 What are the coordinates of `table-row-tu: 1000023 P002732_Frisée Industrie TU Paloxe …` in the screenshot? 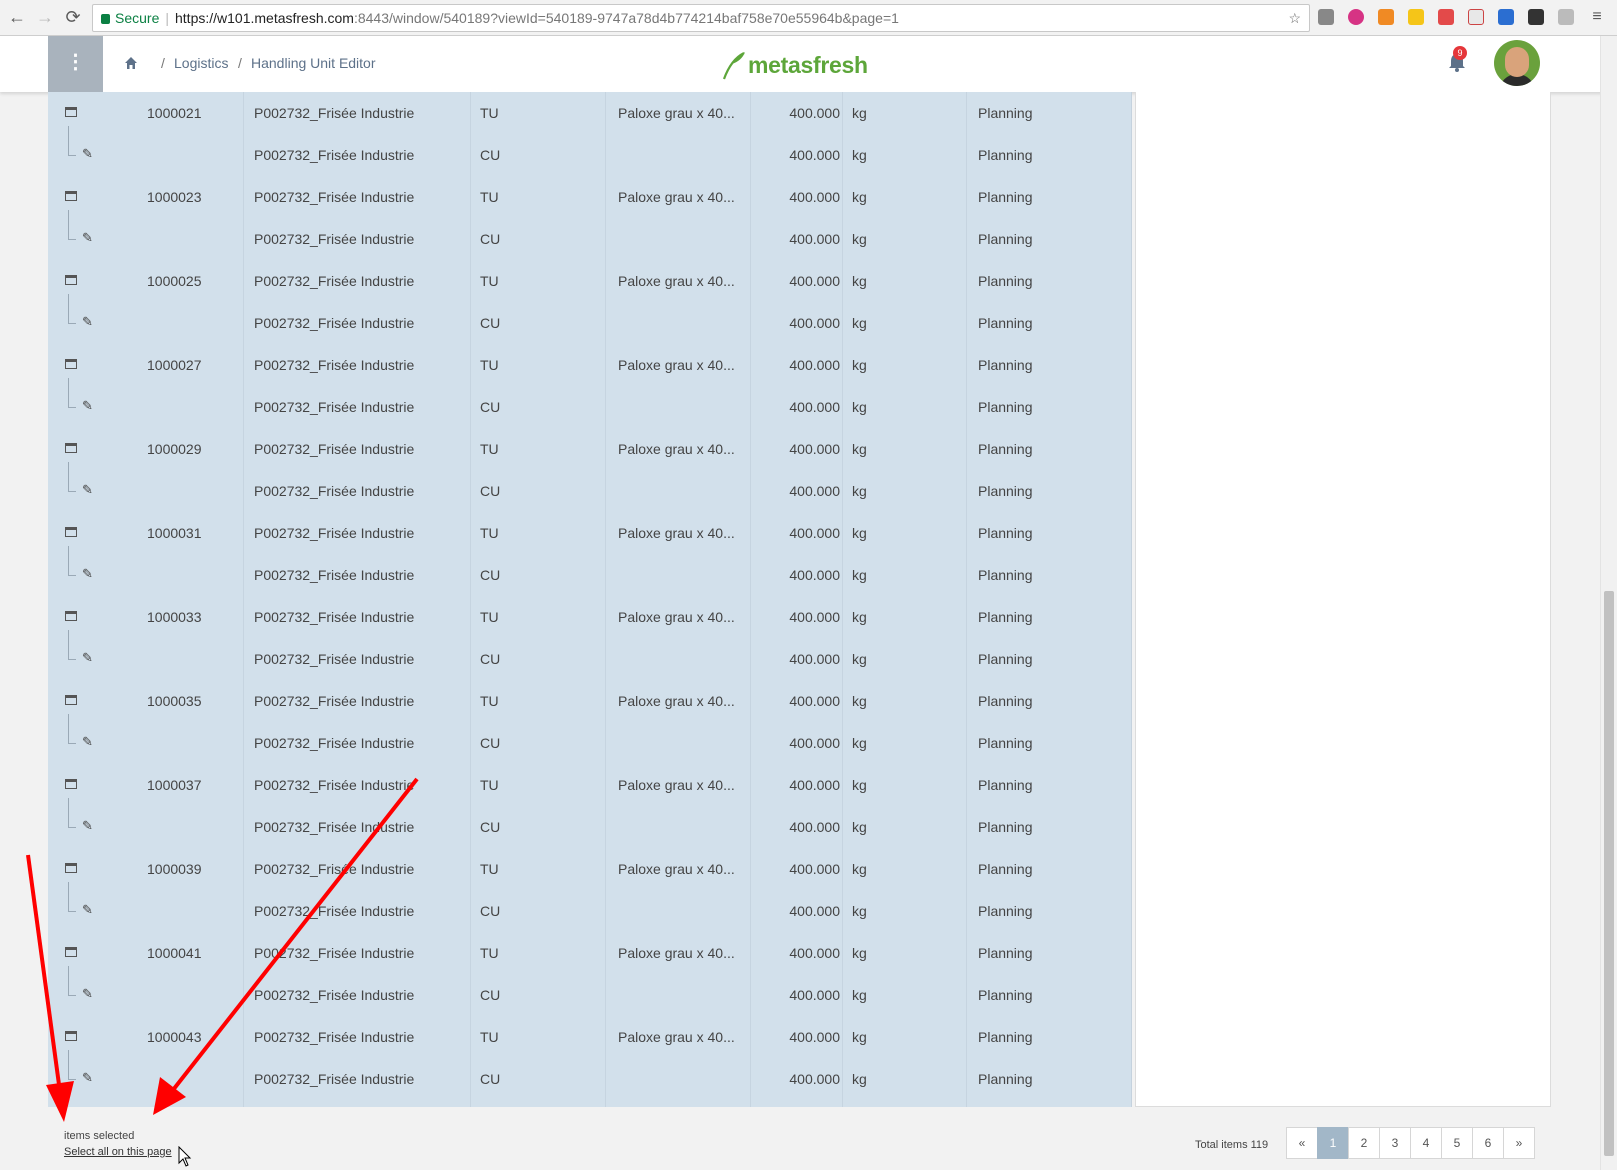 It's located at (590, 197).